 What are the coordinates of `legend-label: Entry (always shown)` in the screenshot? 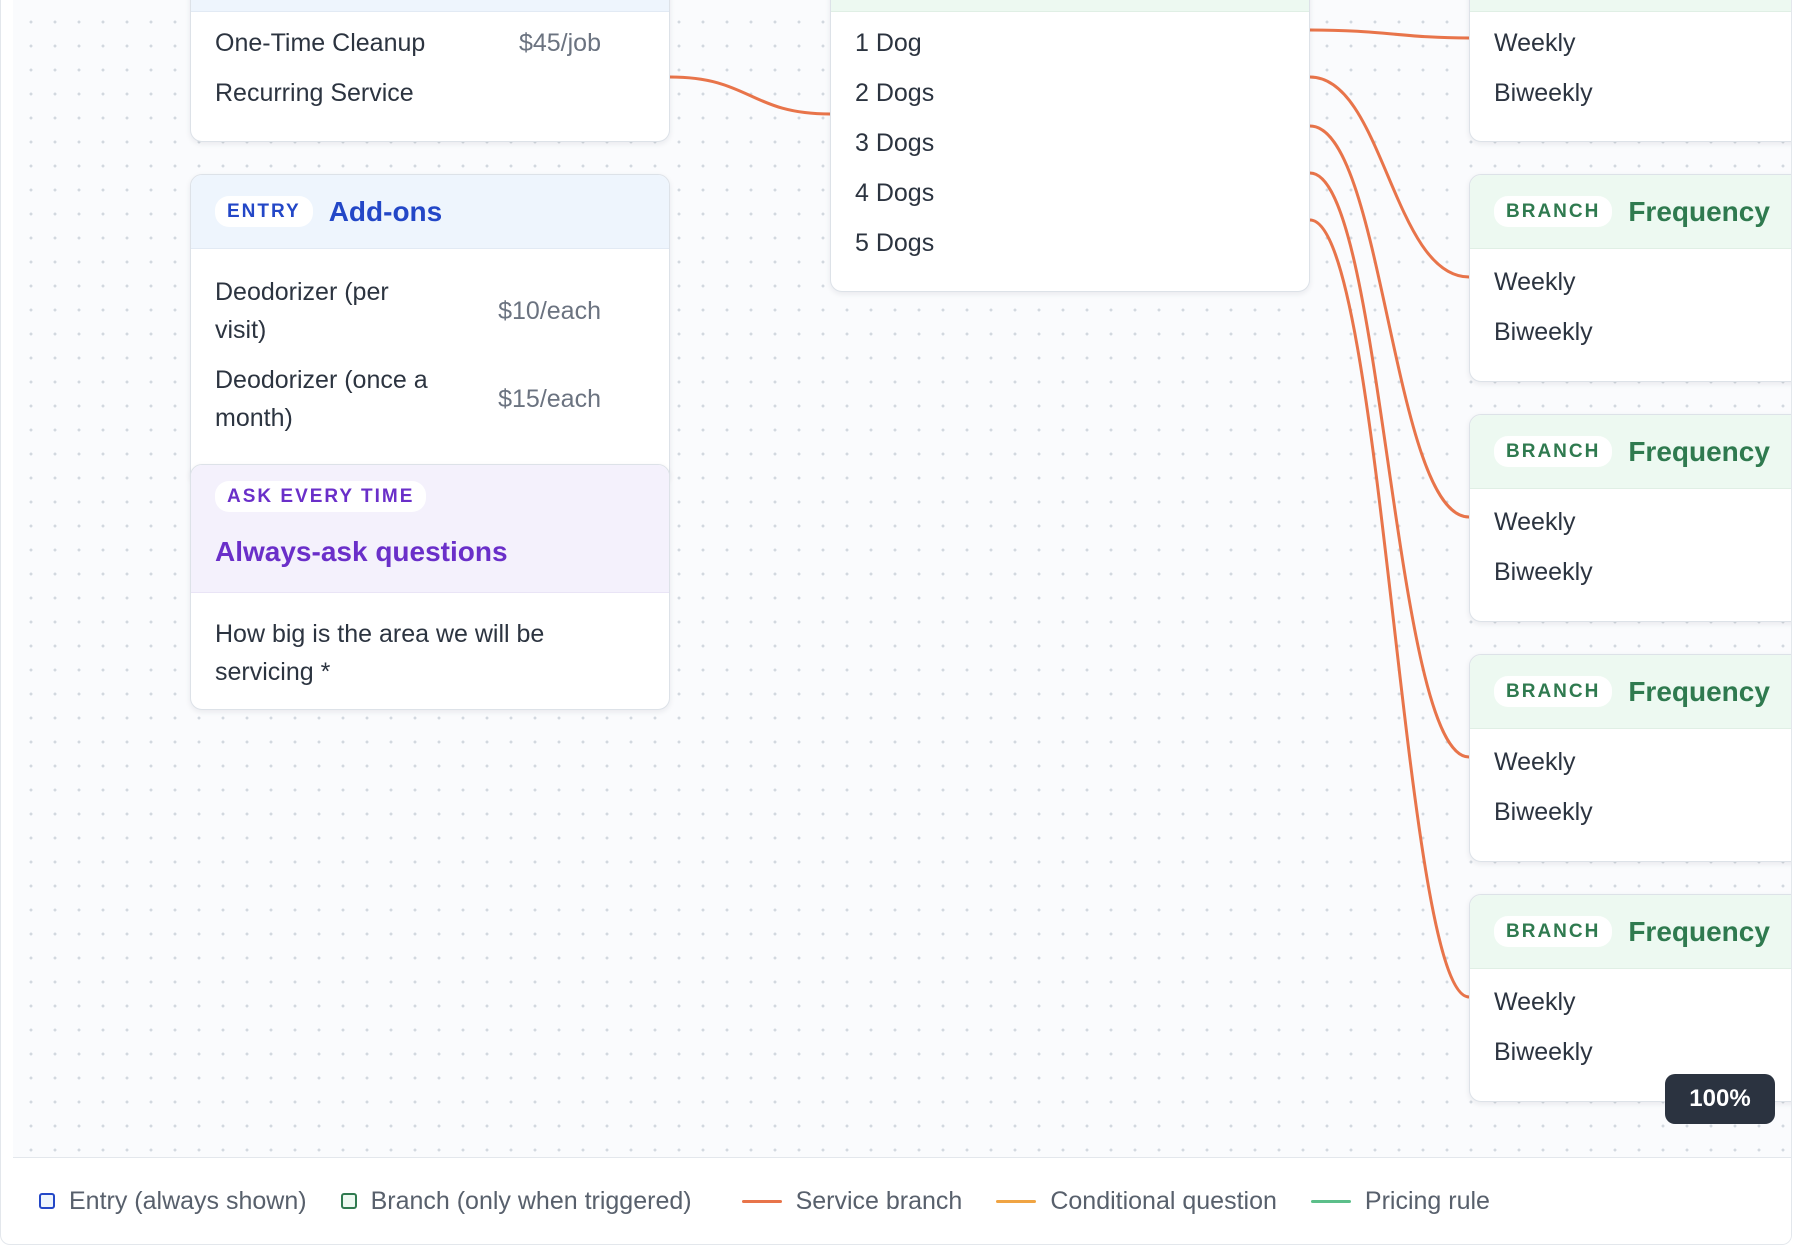 It's located at (188, 1200).